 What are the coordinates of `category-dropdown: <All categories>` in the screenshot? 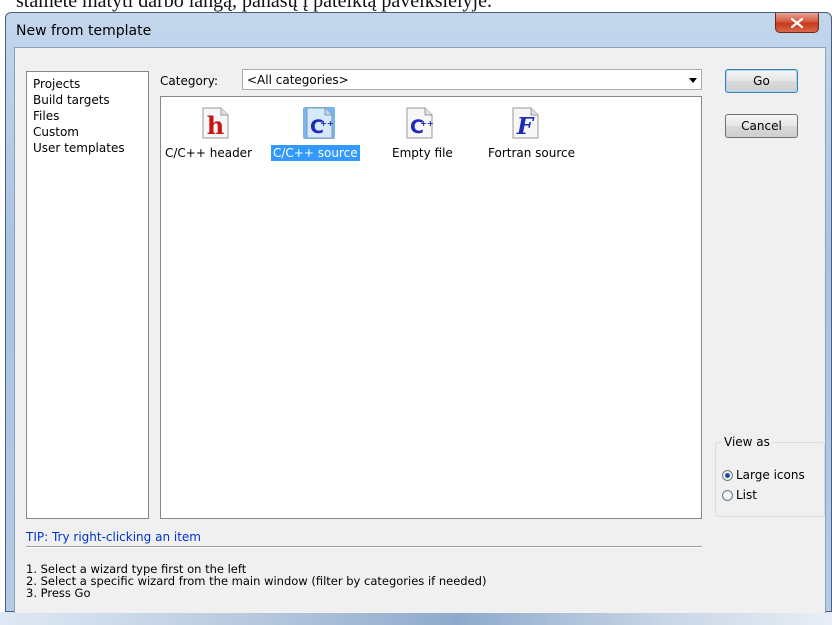 It's located at (472, 79).